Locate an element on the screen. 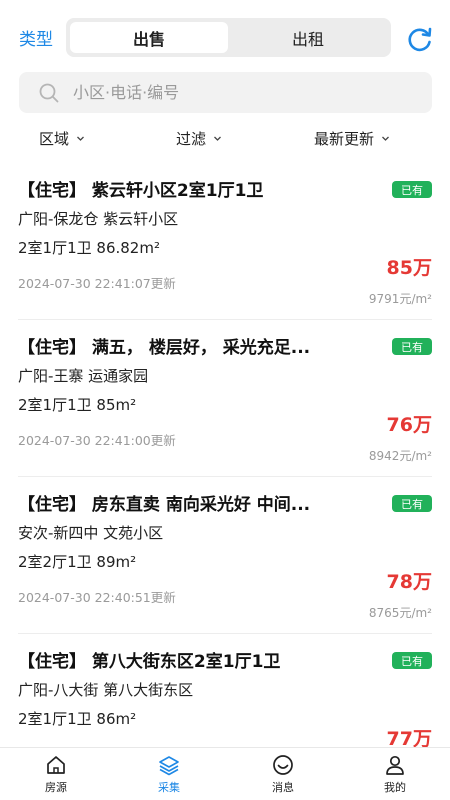 This screenshot has width=450, height=800. filter-region-label: 区域 is located at coordinates (54, 139).